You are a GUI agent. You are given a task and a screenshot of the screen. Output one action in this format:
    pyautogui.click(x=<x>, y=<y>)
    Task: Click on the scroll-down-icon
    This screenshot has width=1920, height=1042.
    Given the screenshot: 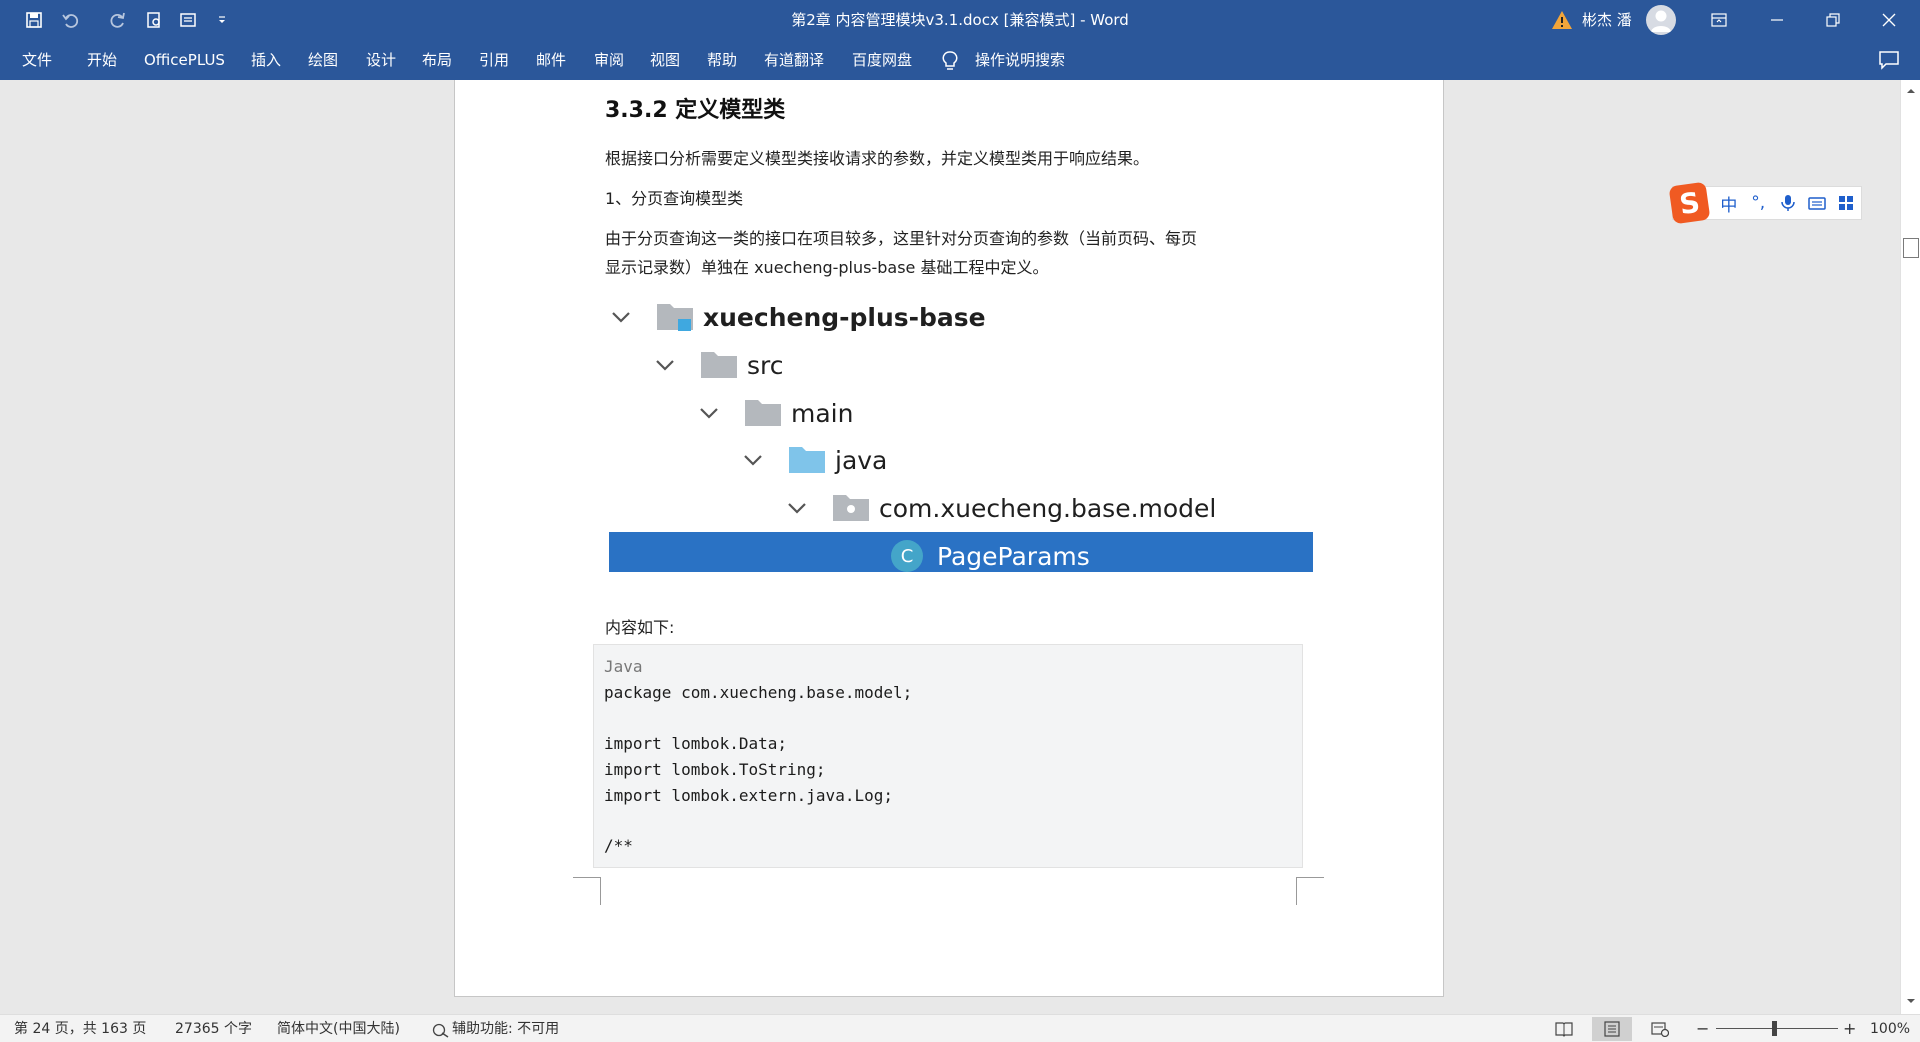 What is the action you would take?
    pyautogui.click(x=1911, y=1001)
    